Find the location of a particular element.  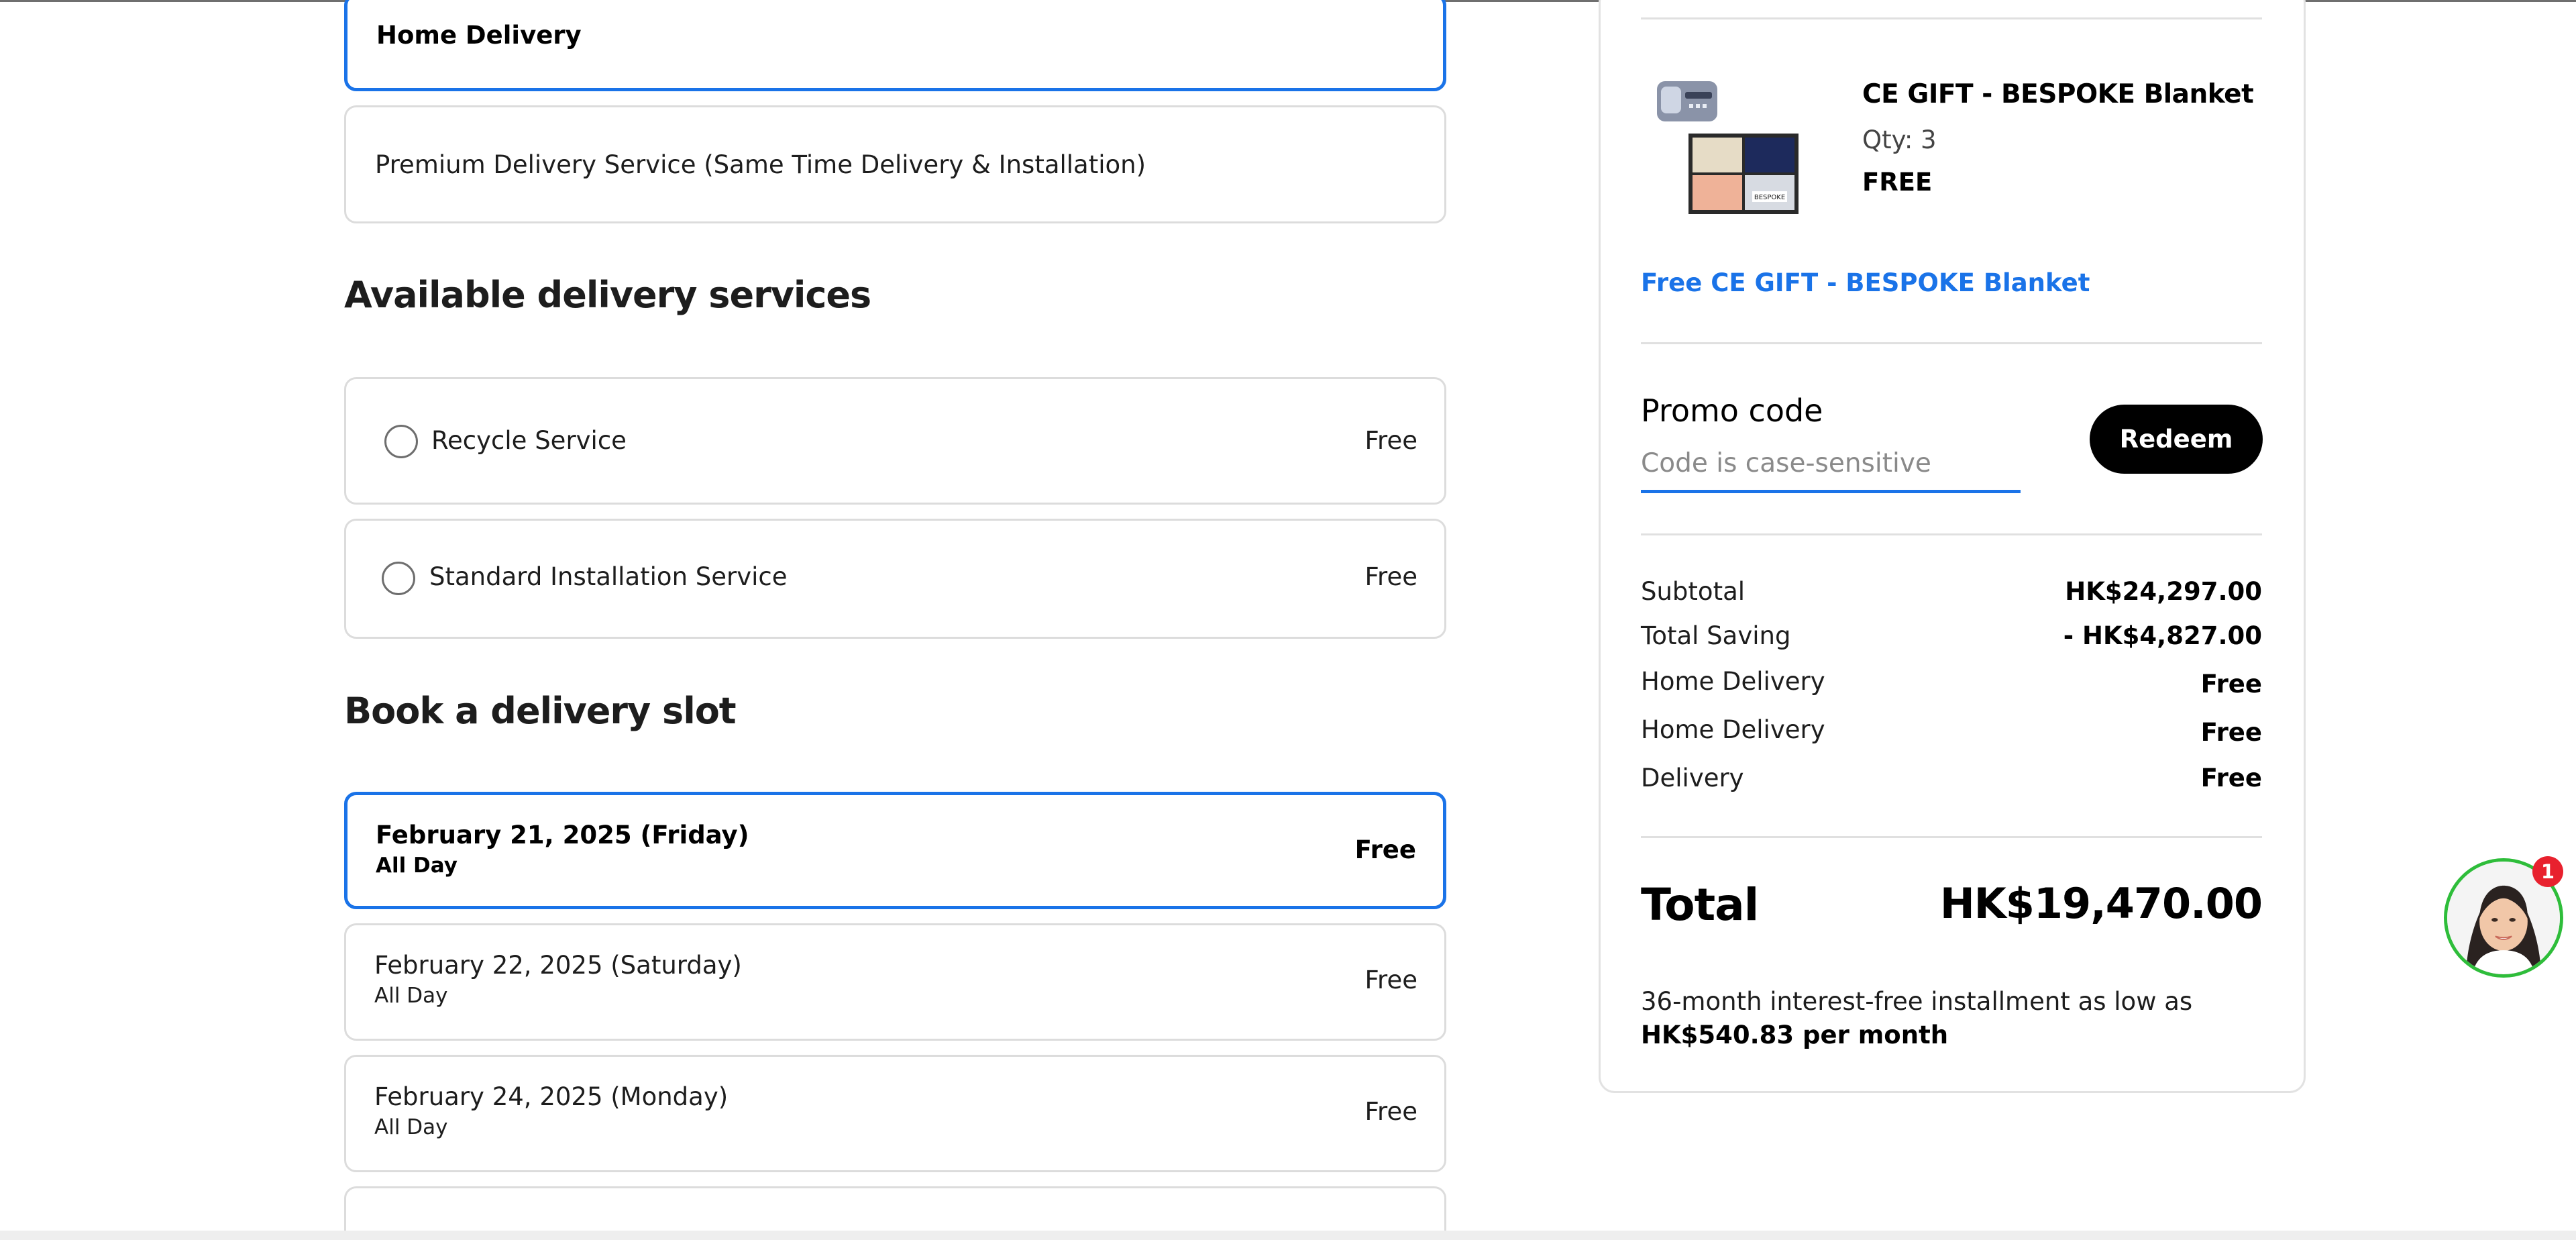

promo-code-title: Promo code is located at coordinates (1732, 411).